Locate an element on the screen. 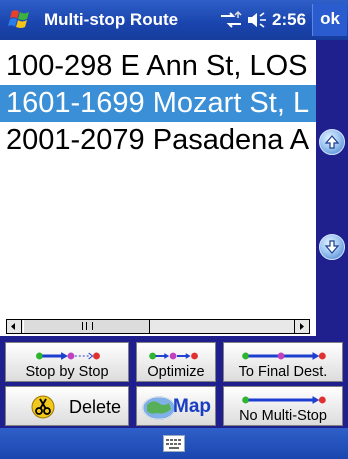 This screenshot has width=348, height=459. scroll-thumb is located at coordinates (86, 326).